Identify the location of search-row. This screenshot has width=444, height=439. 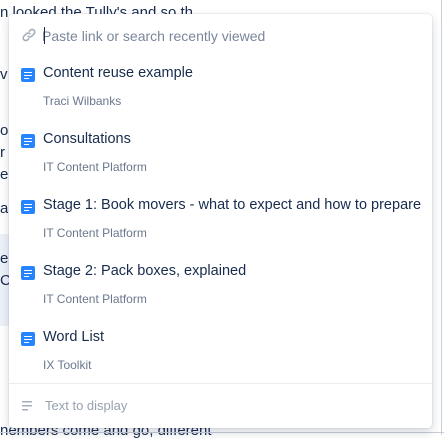
(220, 36).